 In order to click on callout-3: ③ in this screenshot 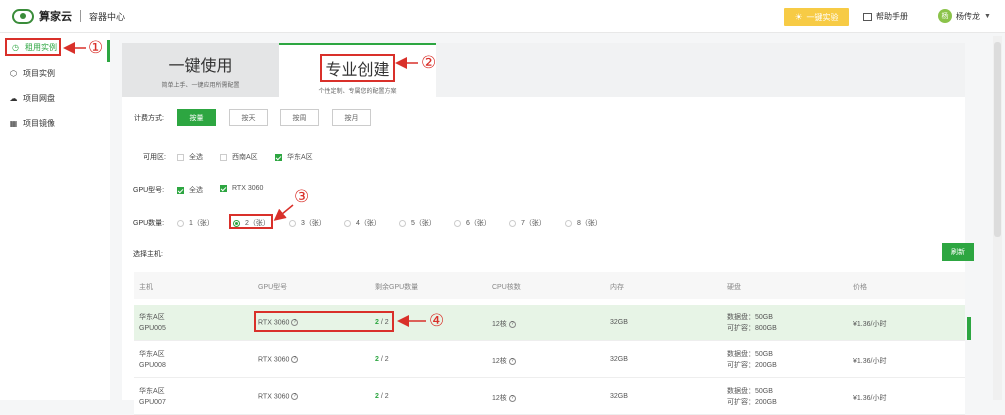, I will do `click(302, 196)`.